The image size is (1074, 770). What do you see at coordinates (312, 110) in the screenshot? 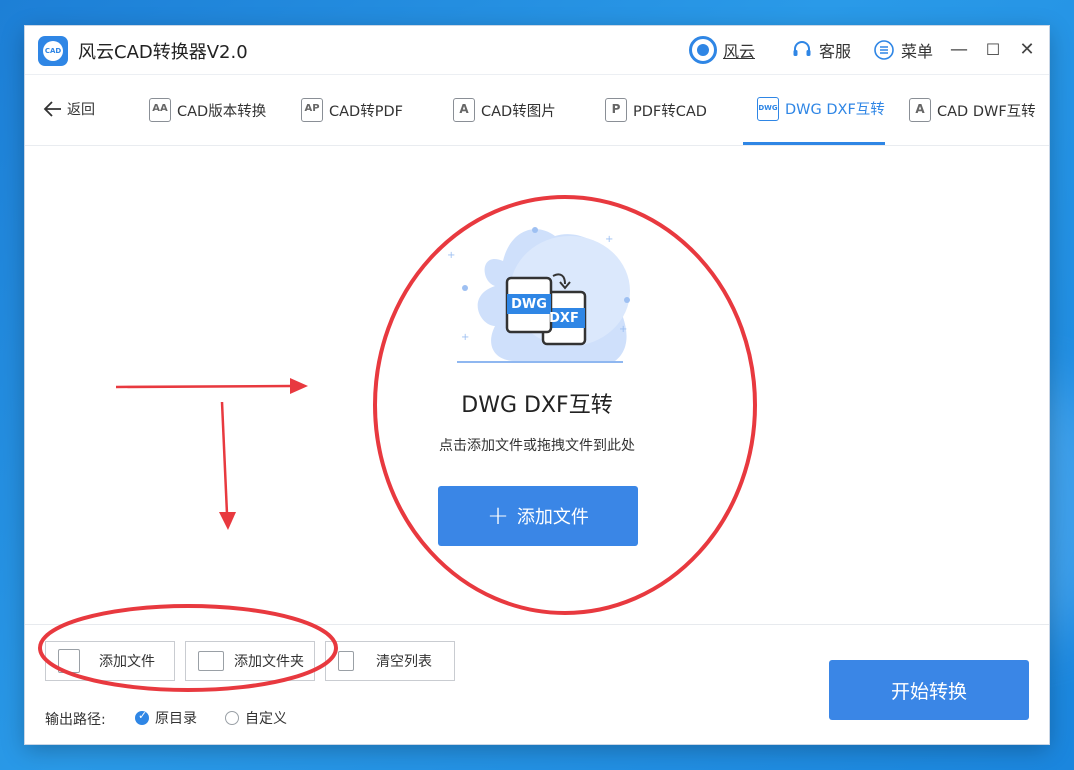
I see `cad-to-pdf-icon: AP` at bounding box center [312, 110].